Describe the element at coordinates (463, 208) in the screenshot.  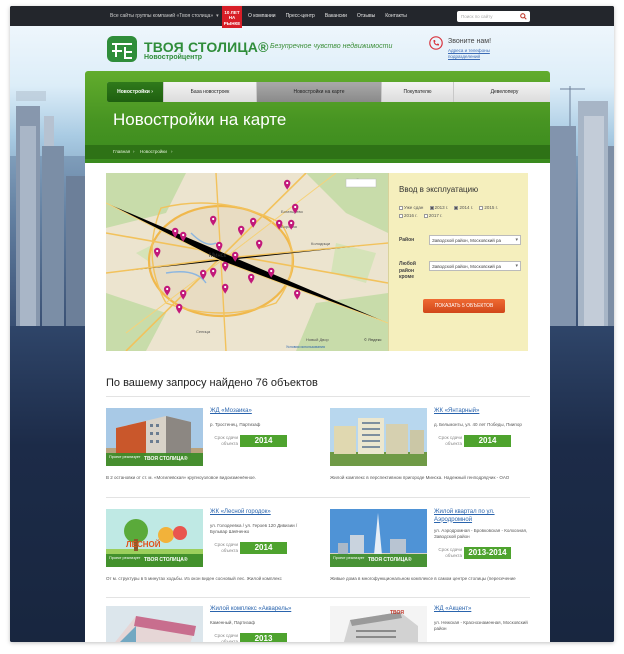
I see `filter-option-2014: 2014 г.` at that location.